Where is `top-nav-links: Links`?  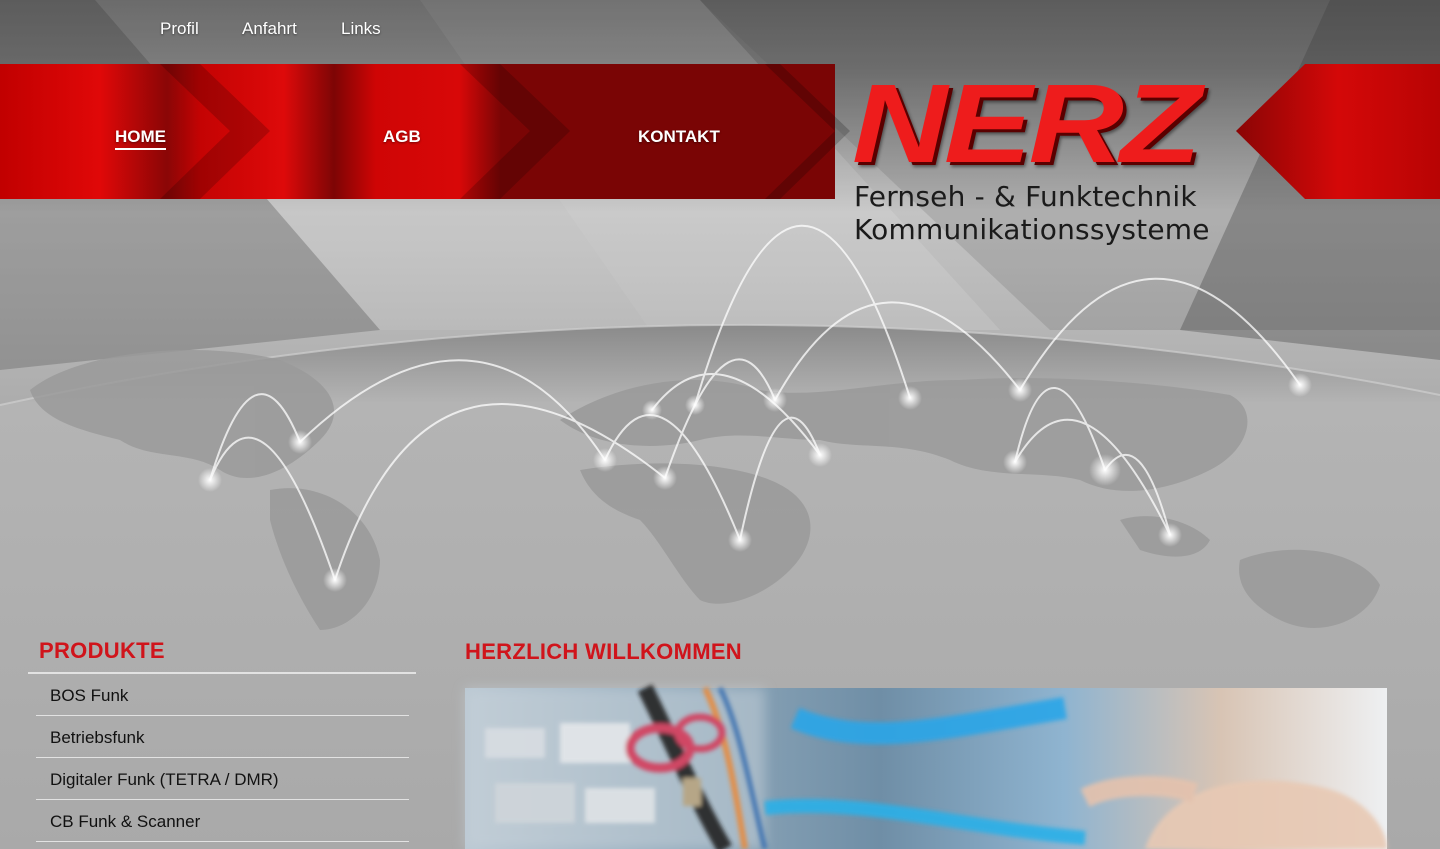
top-nav-links: Links is located at coordinates (361, 29).